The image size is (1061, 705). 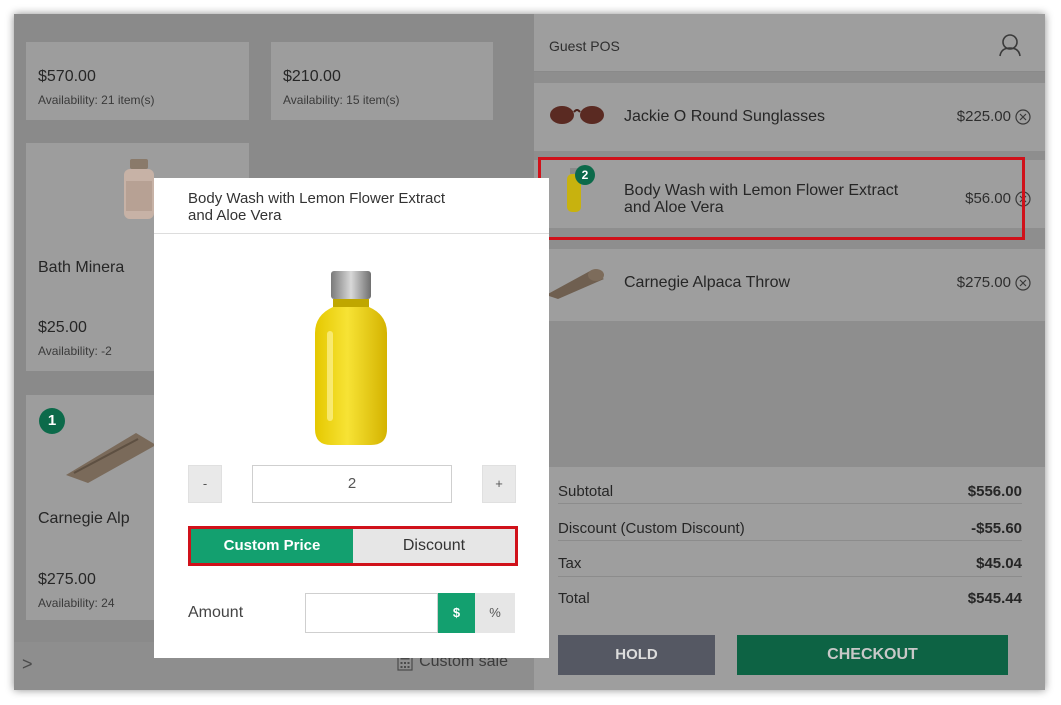 What do you see at coordinates (312, 76) in the screenshot?
I see `product-price: $210.00` at bounding box center [312, 76].